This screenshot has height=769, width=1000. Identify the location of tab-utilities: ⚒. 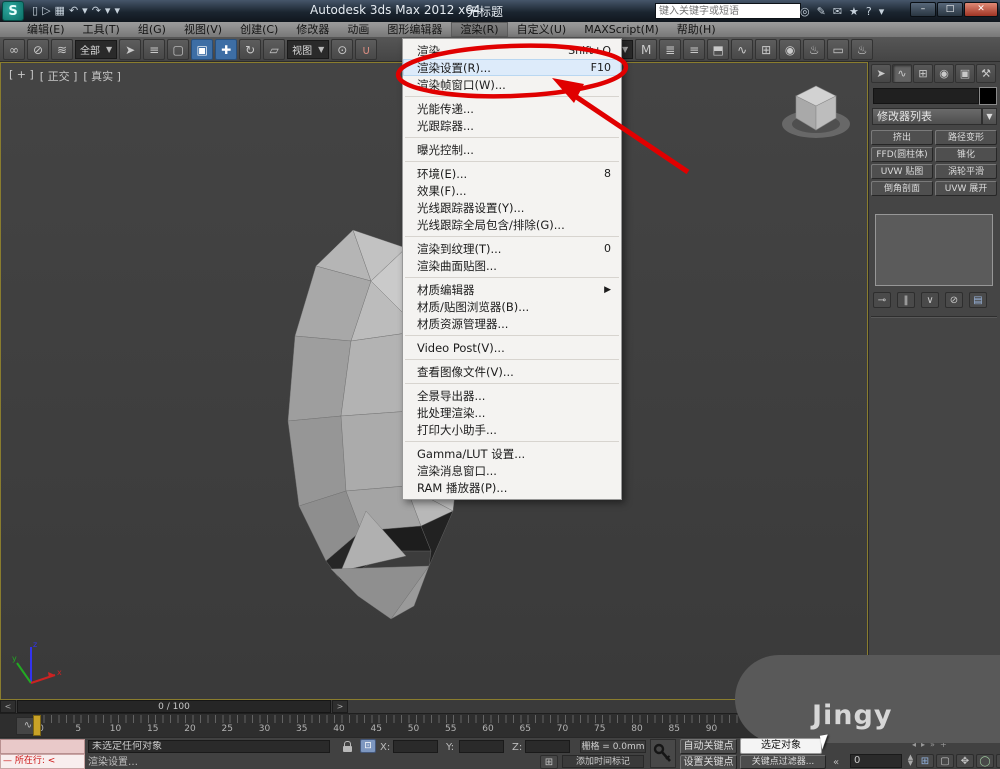
(986, 73).